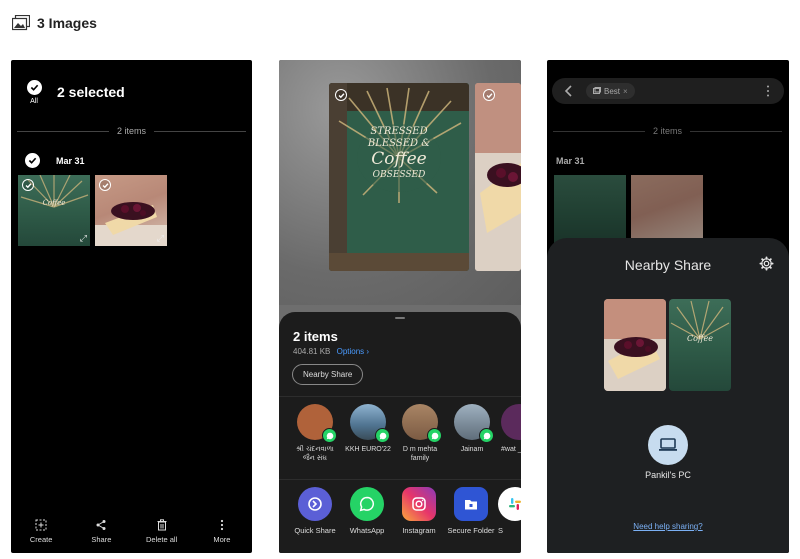 Image resolution: width=800 pixels, height=559 pixels. What do you see at coordinates (700, 345) in the screenshot?
I see `preview-photo-neon: Coffee` at bounding box center [700, 345].